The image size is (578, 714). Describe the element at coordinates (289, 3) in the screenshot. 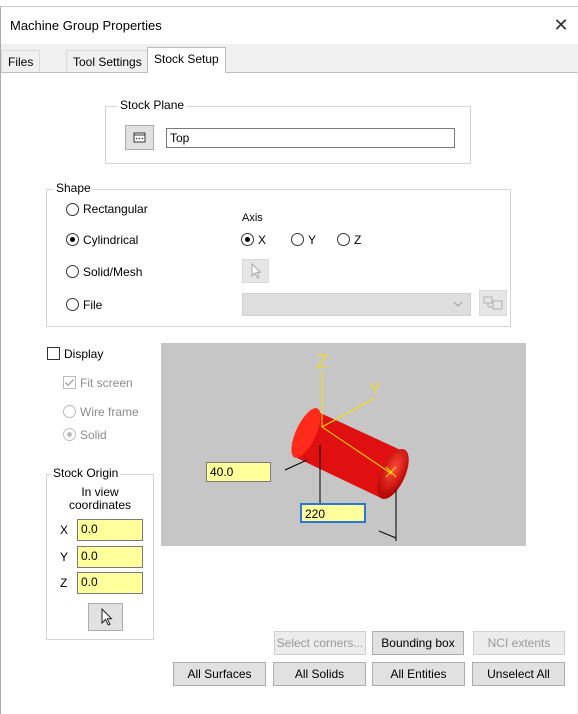

I see `window-top-edge` at that location.